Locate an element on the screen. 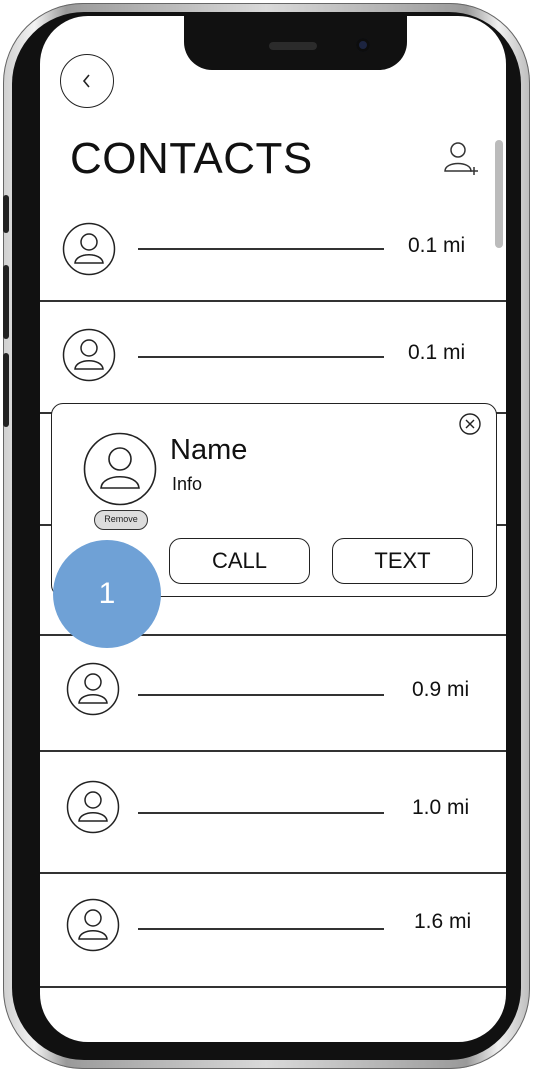 The image size is (533, 1072). notch is located at coordinates (295, 43).